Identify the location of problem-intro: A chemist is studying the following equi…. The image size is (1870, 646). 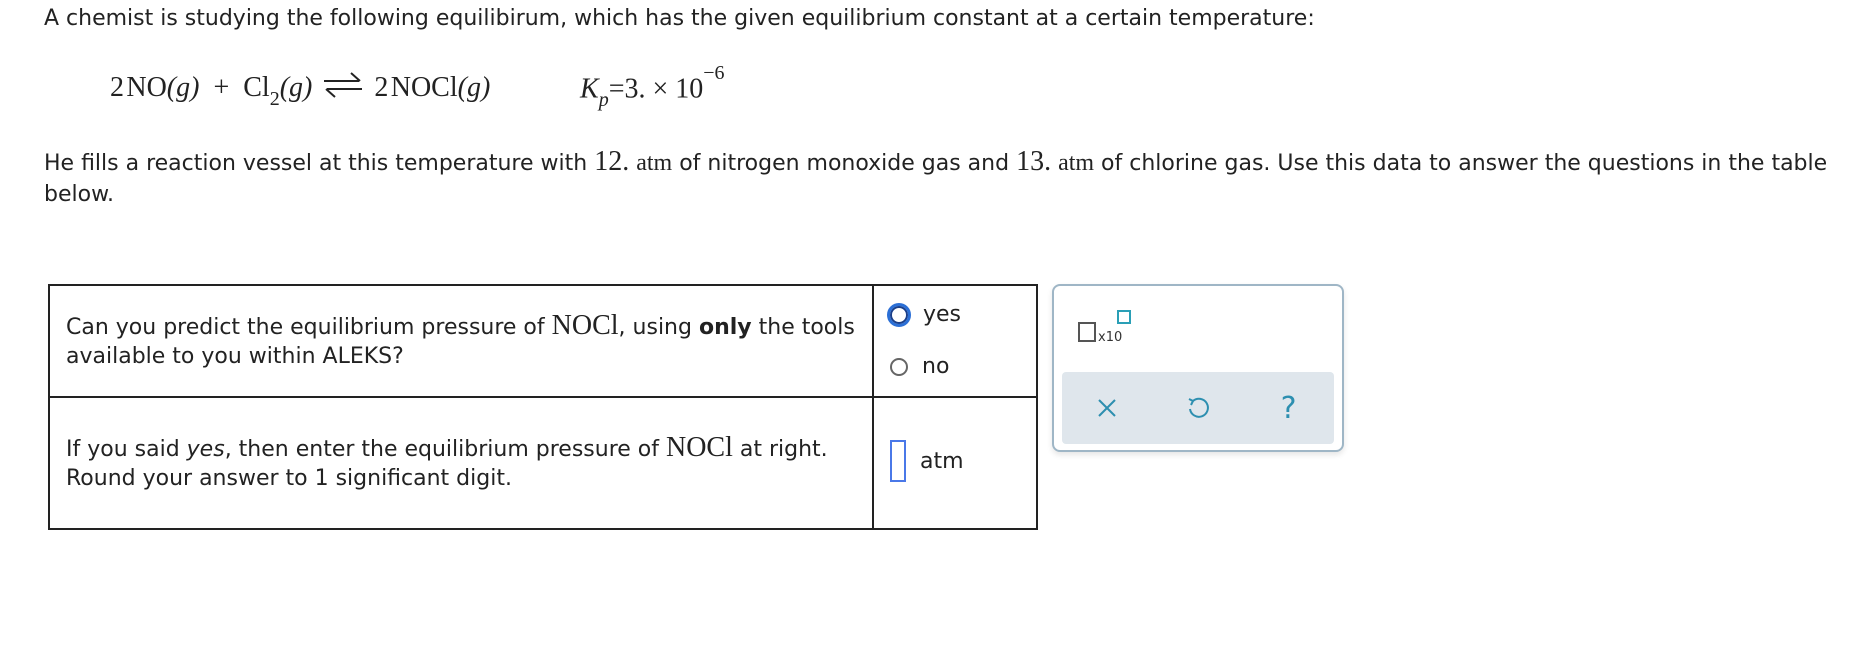
(679, 18).